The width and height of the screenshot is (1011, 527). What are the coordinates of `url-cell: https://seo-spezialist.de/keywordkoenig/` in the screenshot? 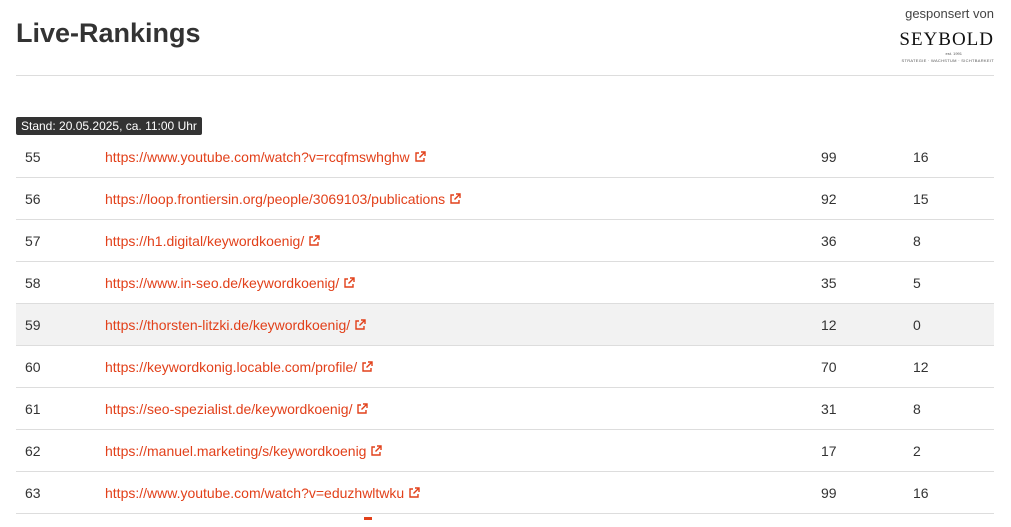 It's located at (237, 409).